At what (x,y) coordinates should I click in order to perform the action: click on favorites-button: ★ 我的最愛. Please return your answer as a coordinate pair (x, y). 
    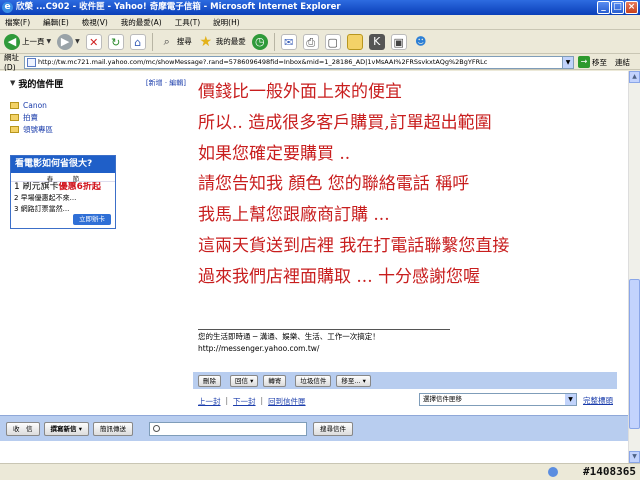
    Looking at the image, I should click on (222, 42).